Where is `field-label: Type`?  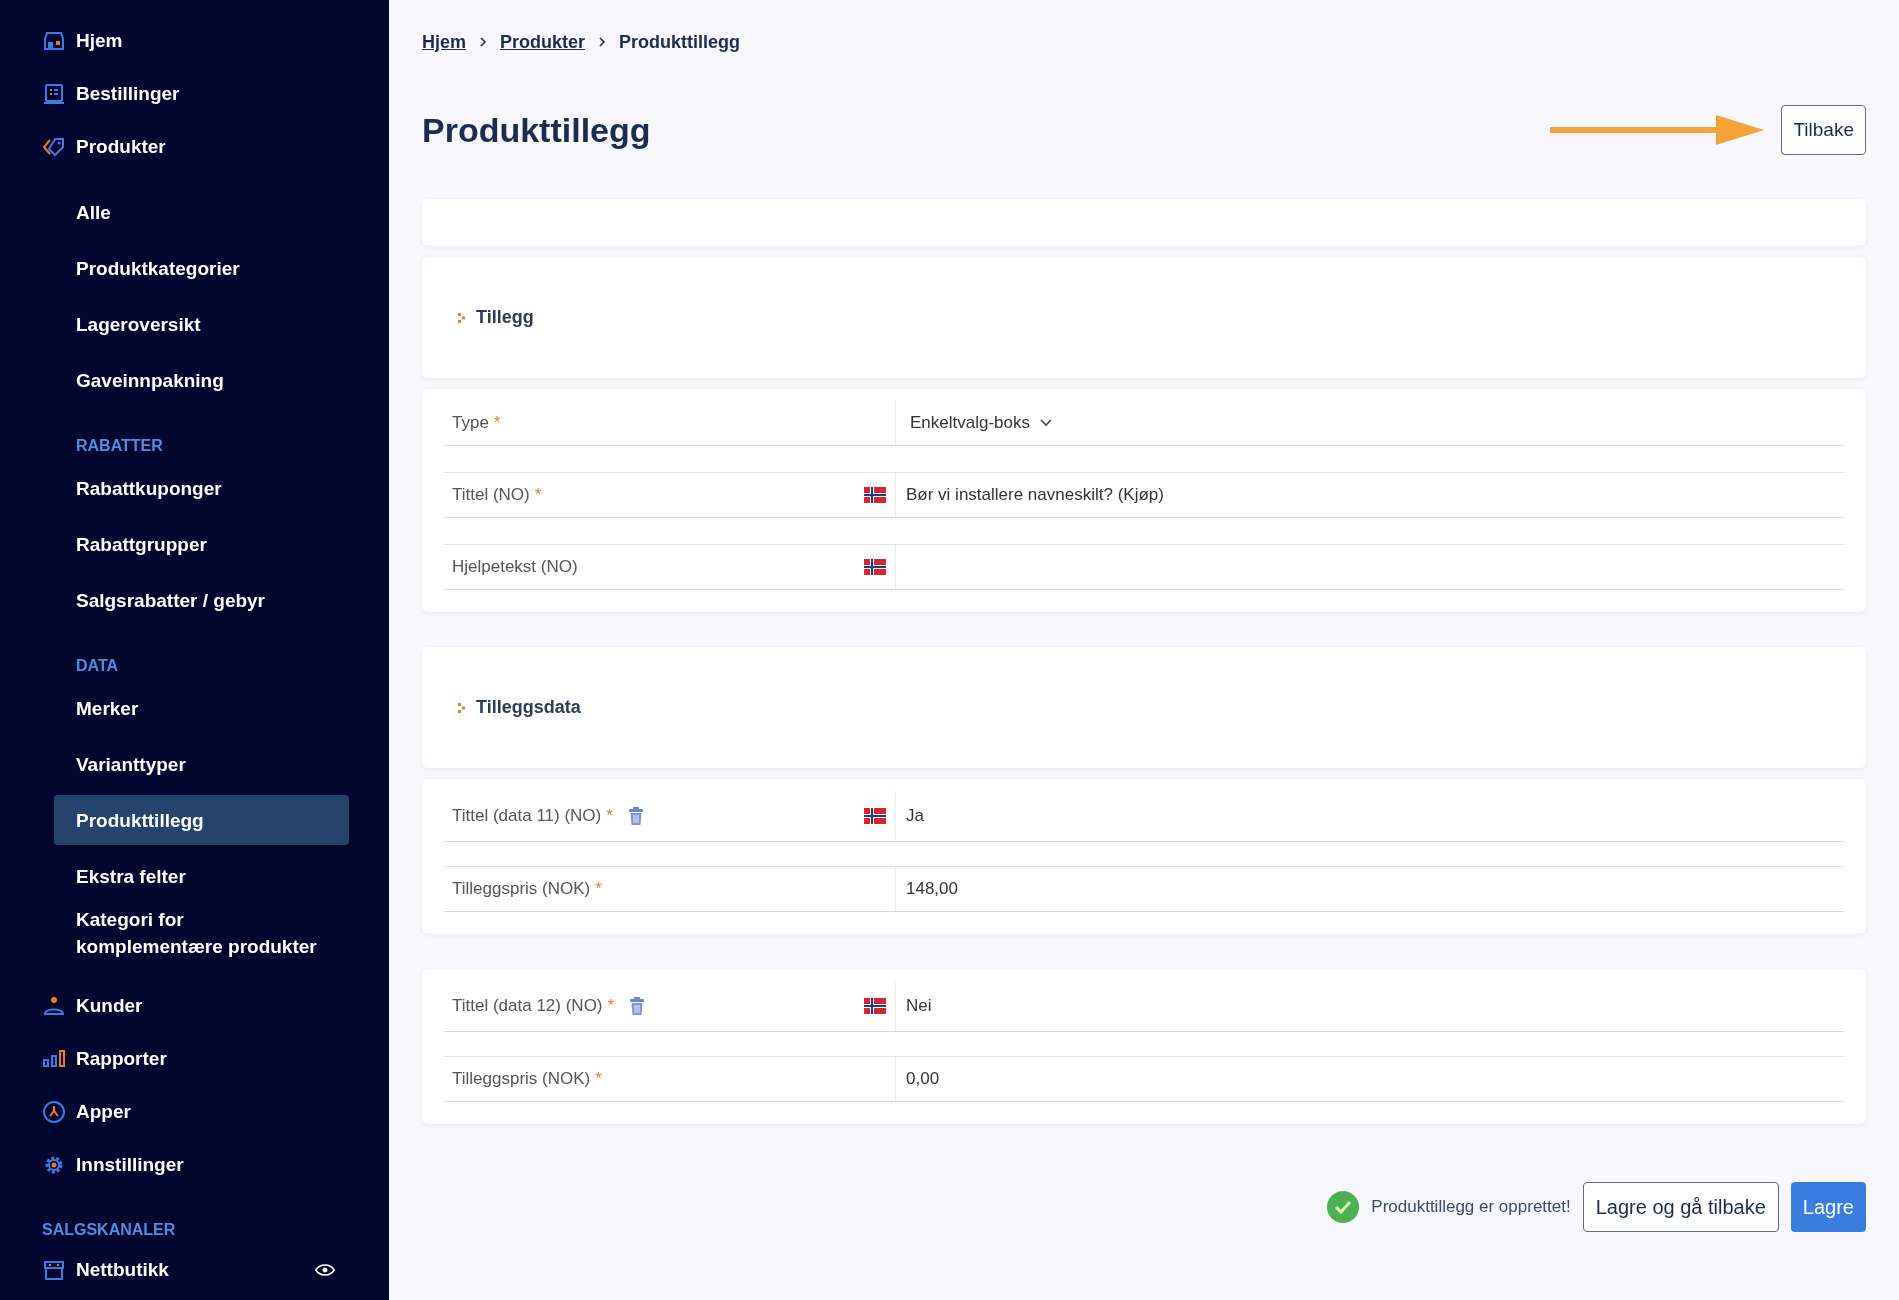 field-label: Type is located at coordinates (470, 423).